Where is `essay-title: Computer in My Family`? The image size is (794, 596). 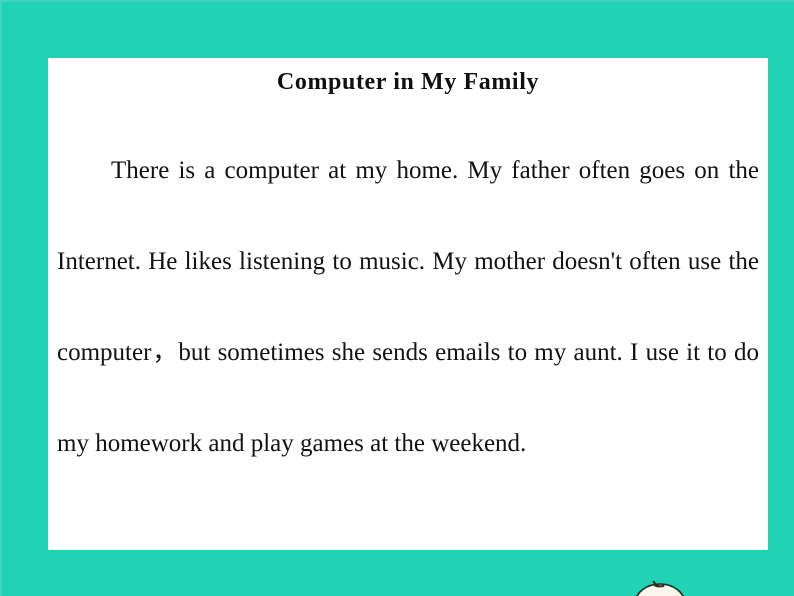 essay-title: Computer in My Family is located at coordinates (408, 82).